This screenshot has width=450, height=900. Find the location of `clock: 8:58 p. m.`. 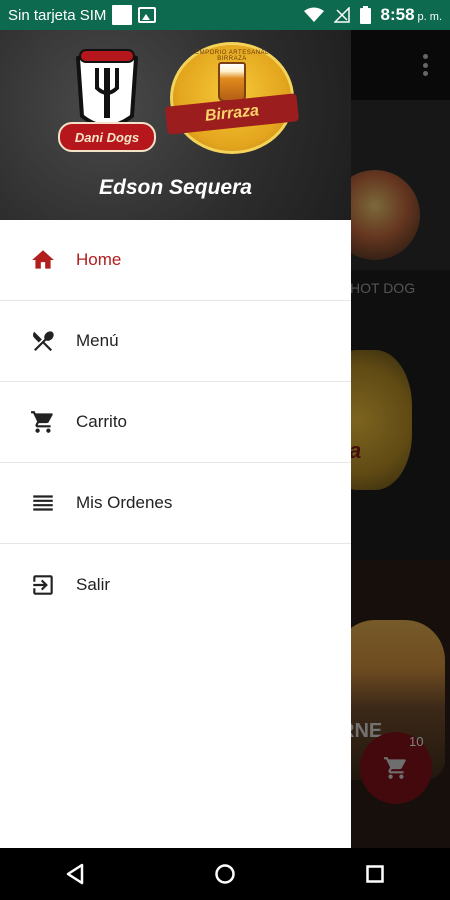

clock: 8:58 p. m. is located at coordinates (411, 15).